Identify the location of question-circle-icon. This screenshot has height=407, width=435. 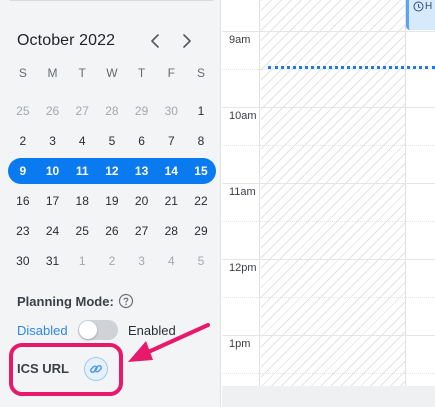
(126, 301).